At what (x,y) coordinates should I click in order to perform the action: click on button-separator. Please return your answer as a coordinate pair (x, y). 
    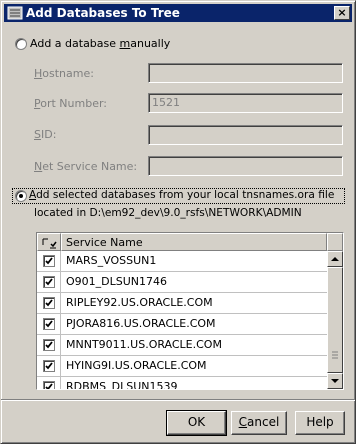
    Looking at the image, I should click on (178, 400).